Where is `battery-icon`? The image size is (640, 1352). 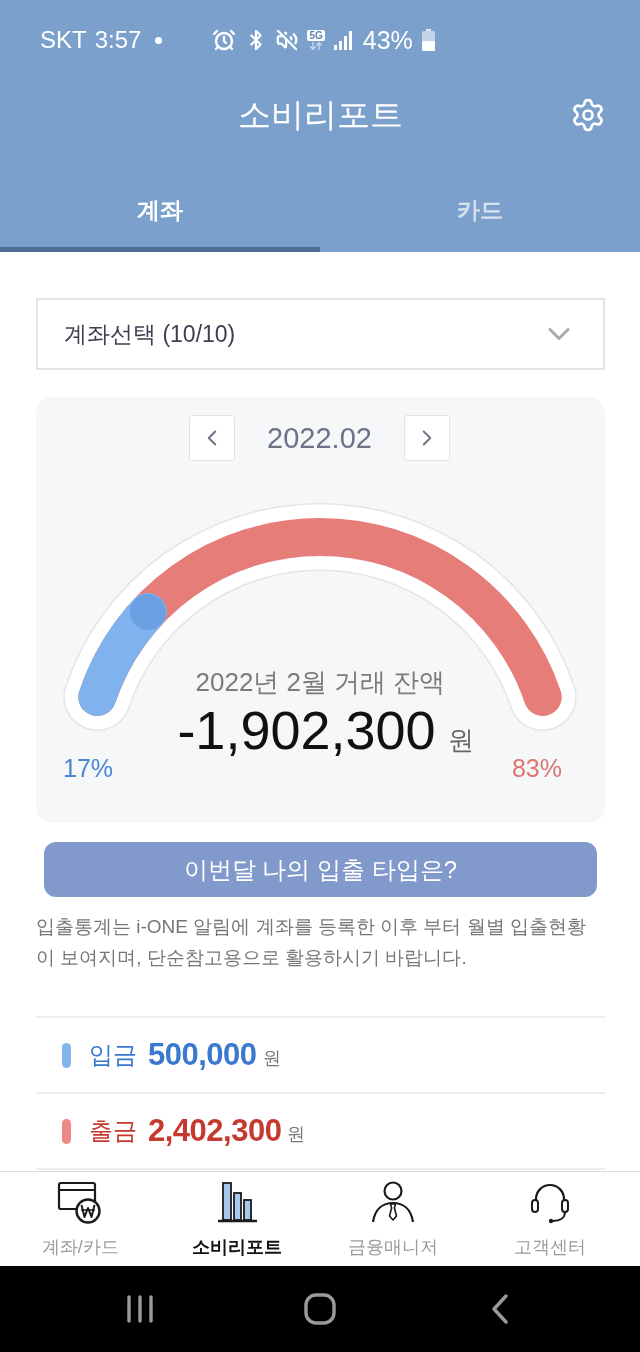
battery-icon is located at coordinates (428, 40).